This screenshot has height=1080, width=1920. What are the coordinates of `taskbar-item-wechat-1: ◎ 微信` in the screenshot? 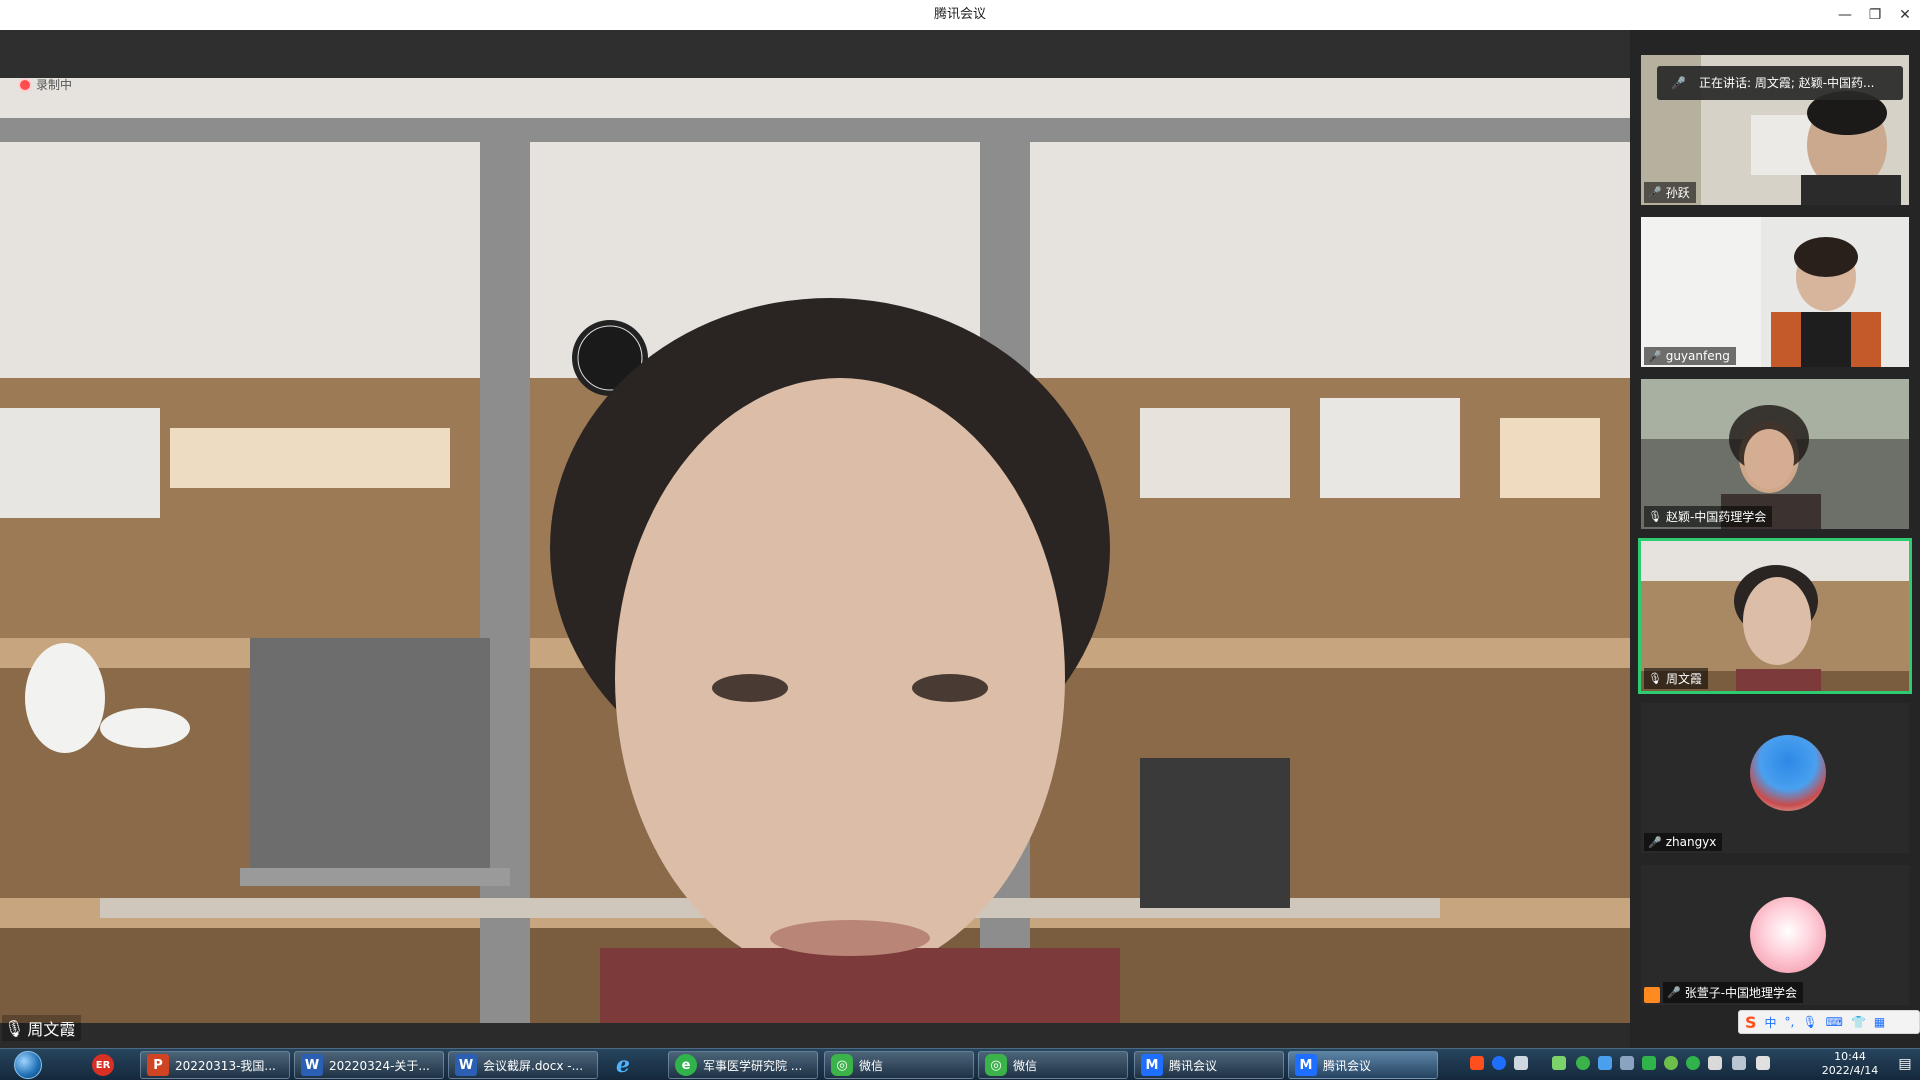 It's located at (899, 1065).